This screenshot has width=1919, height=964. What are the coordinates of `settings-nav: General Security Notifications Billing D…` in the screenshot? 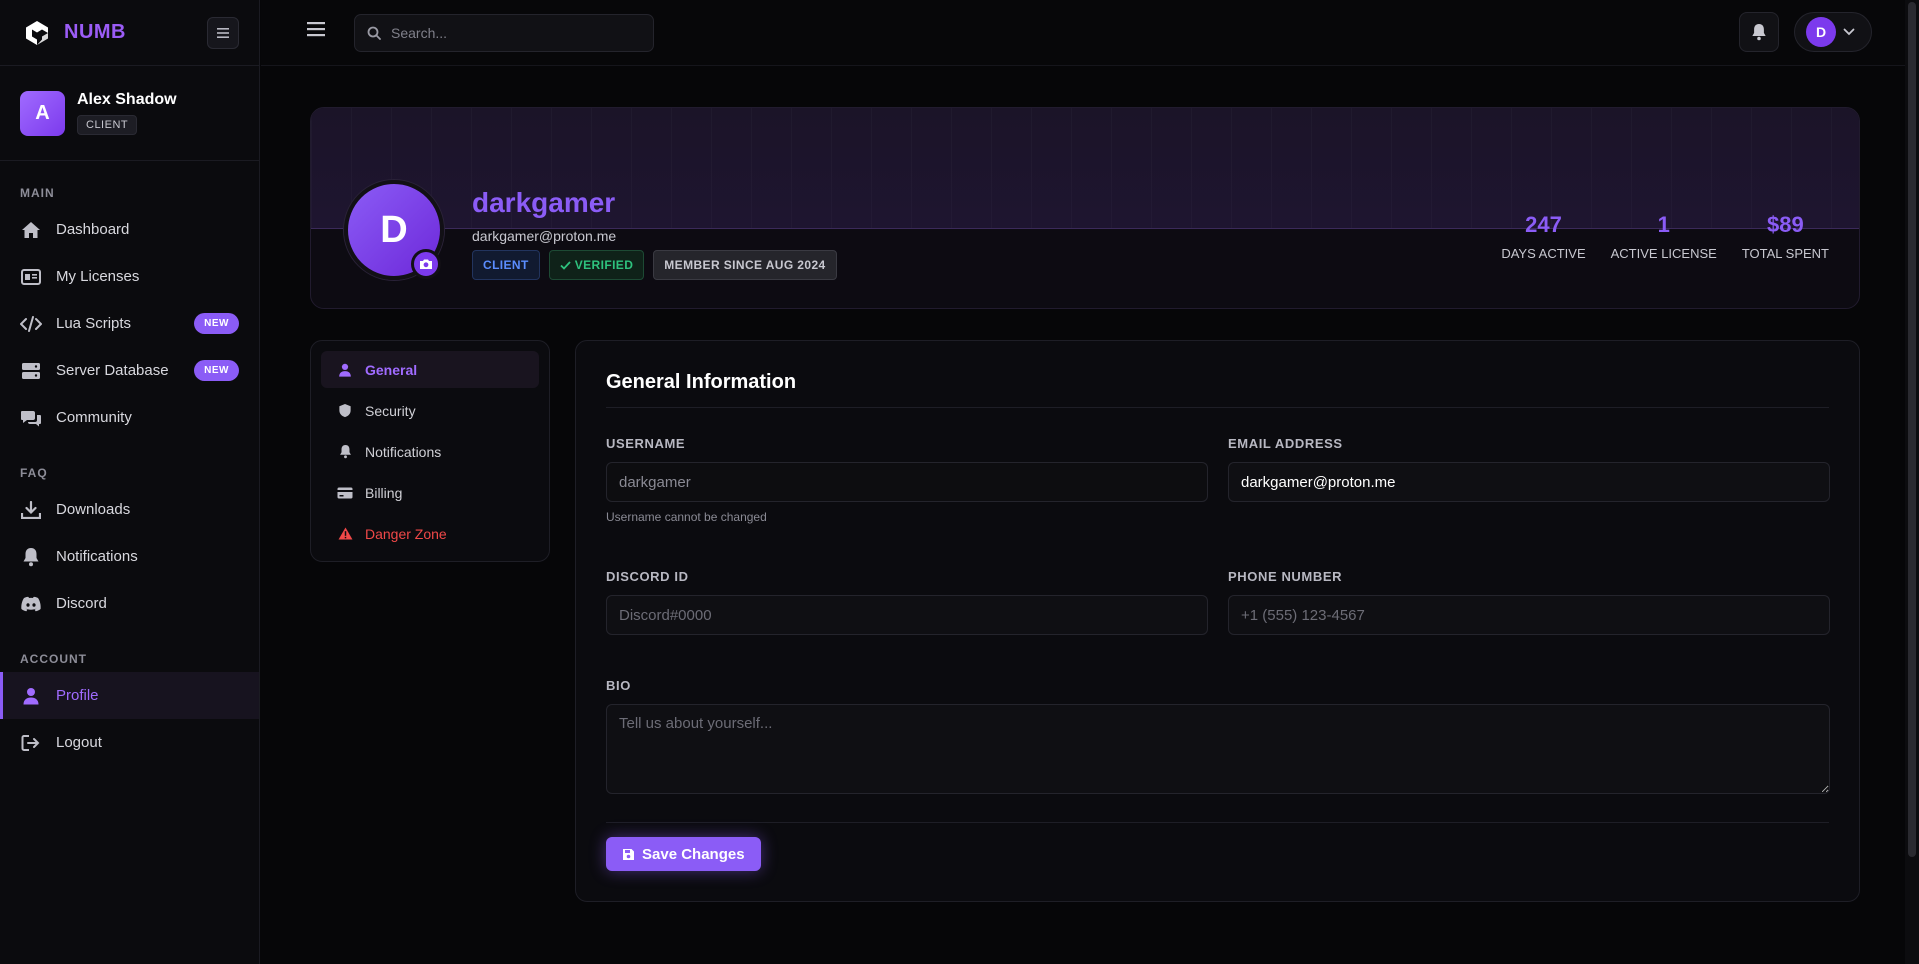 It's located at (430, 451).